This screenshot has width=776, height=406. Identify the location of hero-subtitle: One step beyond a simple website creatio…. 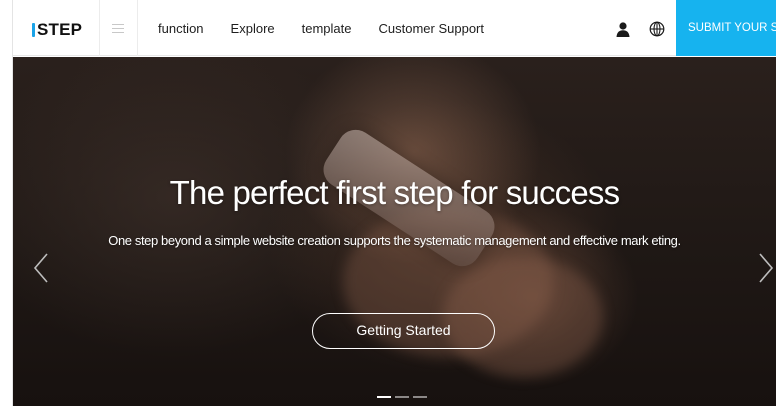
(394, 240).